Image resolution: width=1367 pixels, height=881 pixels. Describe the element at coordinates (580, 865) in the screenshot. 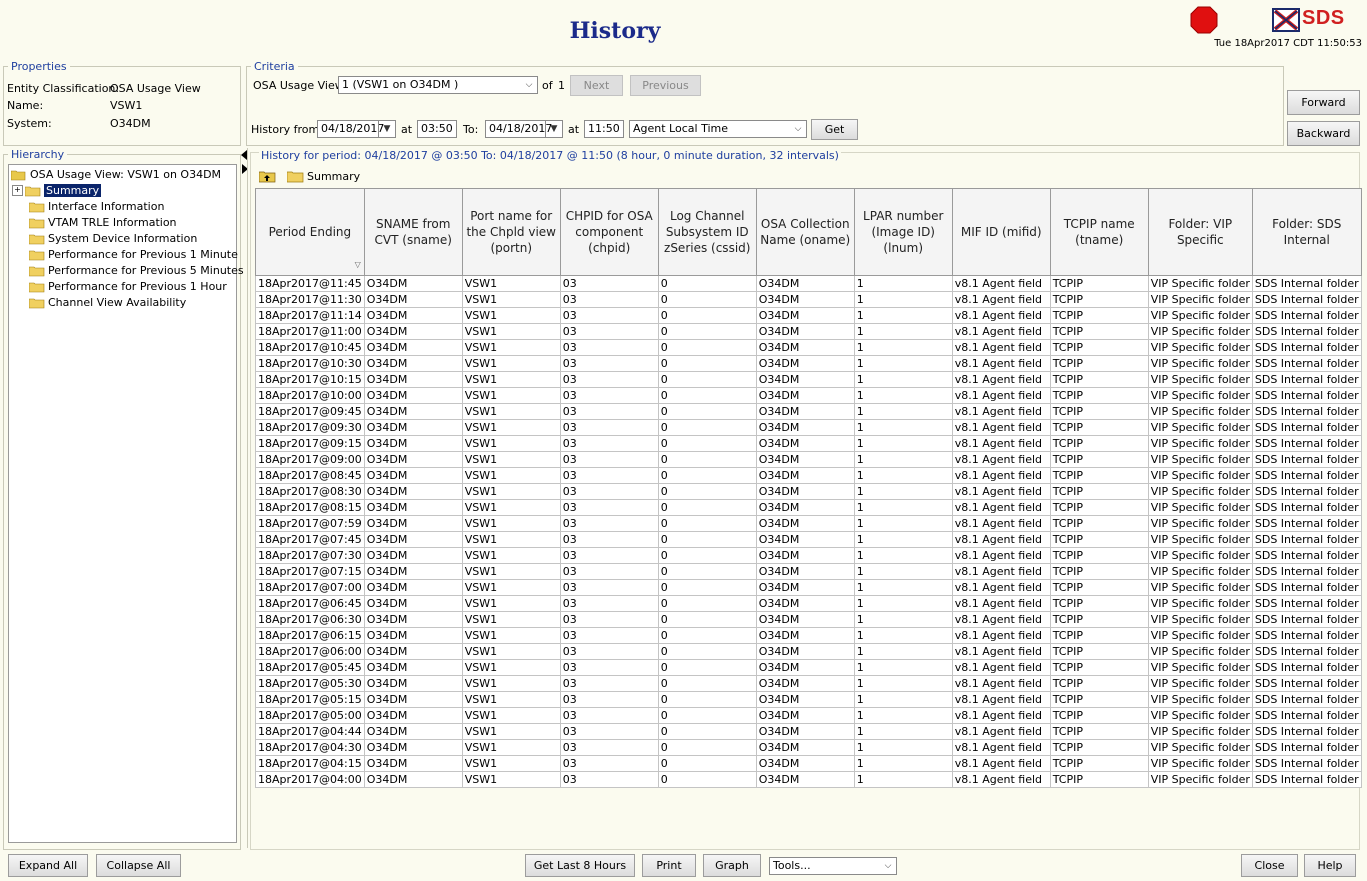

I see `get-last-8-hours-button: Get Last 8 Hours` at that location.